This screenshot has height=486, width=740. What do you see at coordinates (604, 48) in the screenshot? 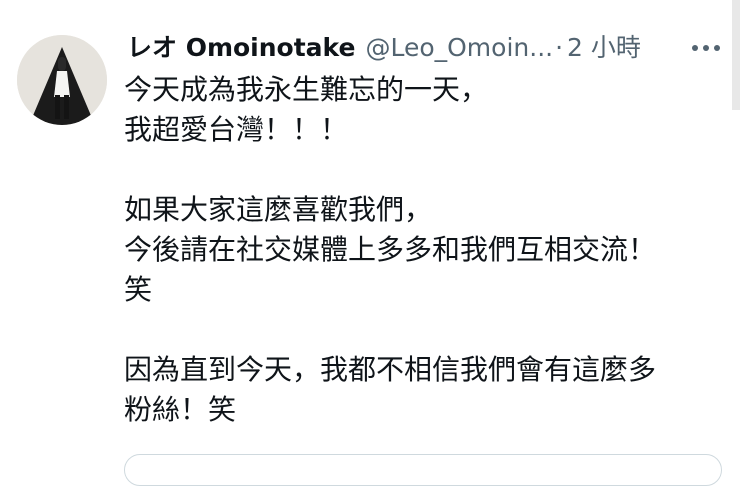
I see `tweet-timestamp: 2 小時` at bounding box center [604, 48].